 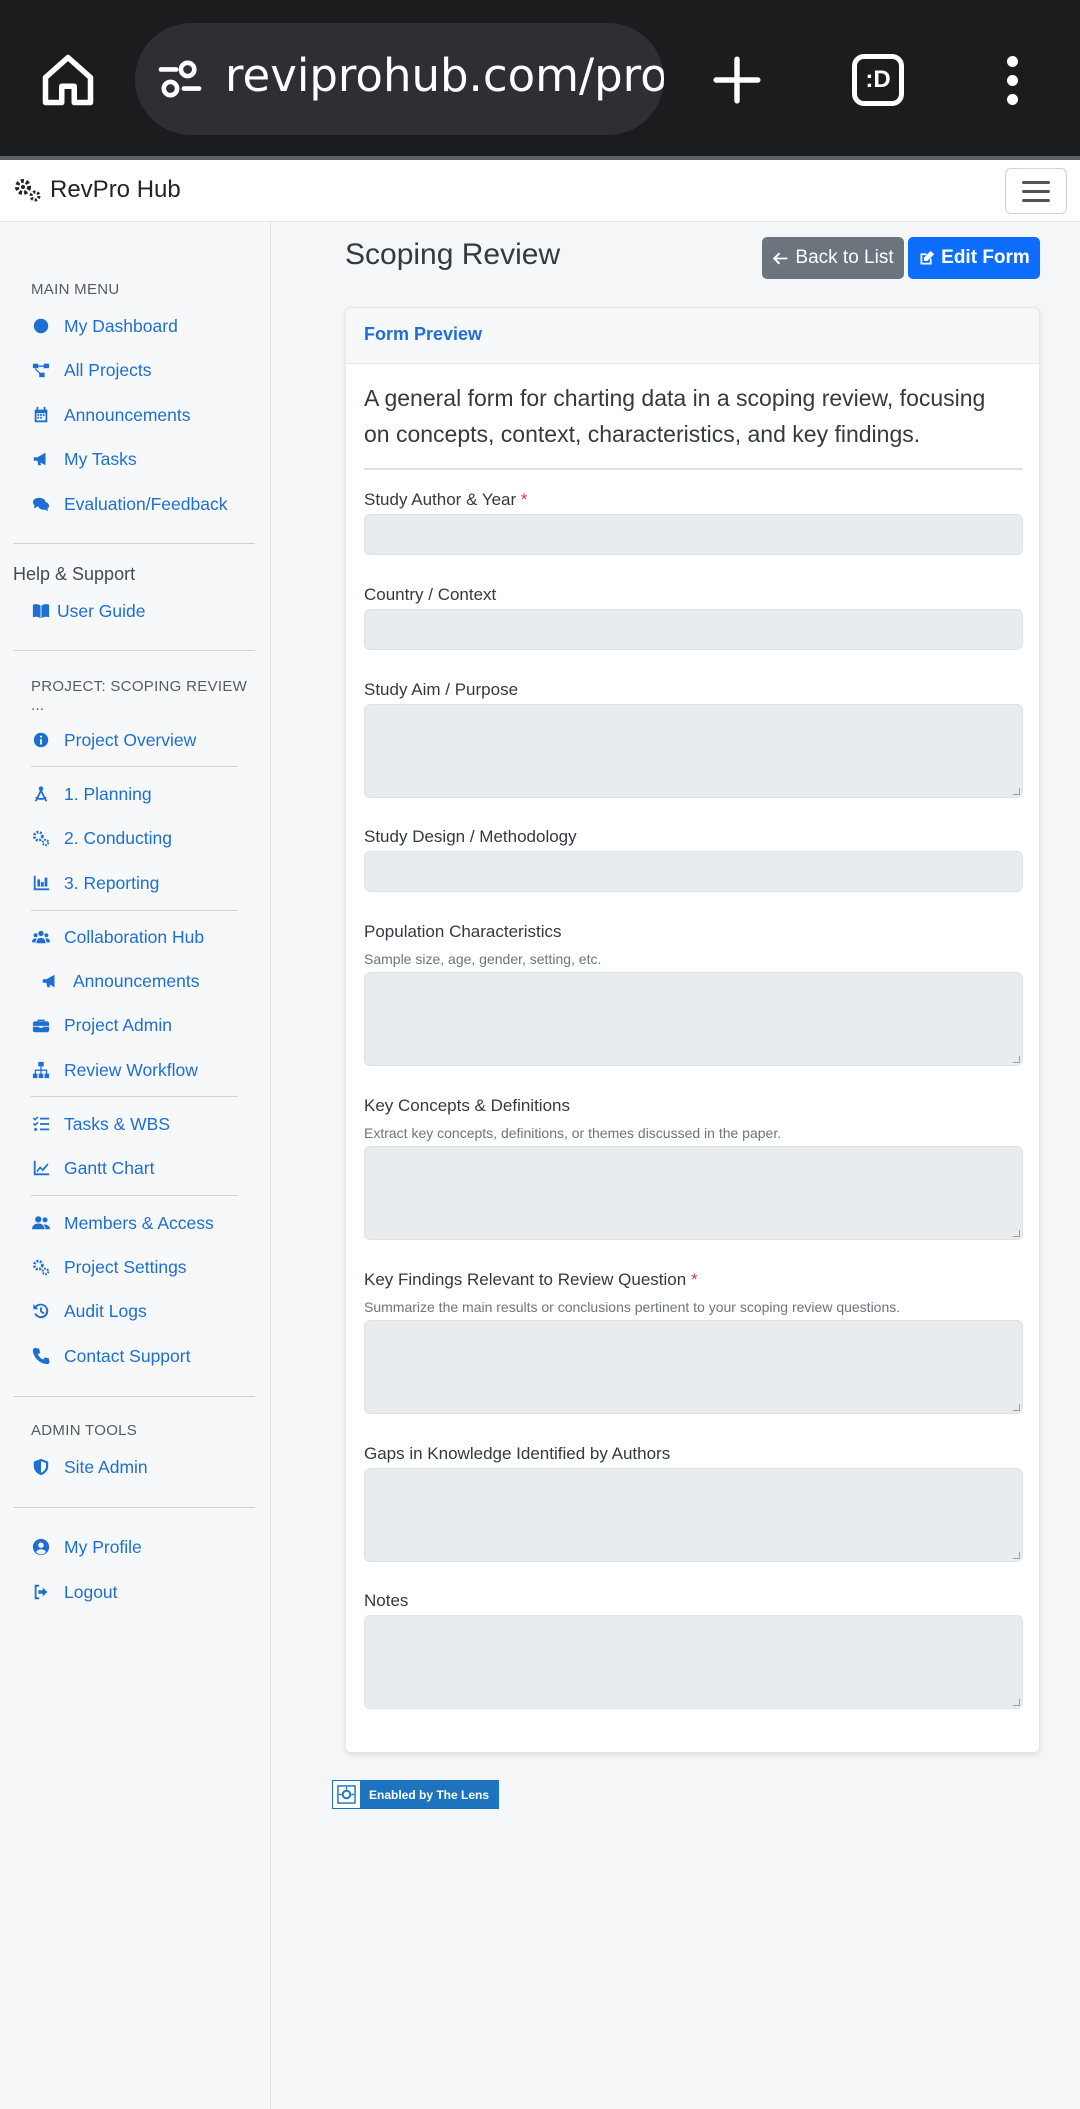 I want to click on field-help-text: Sample size, age, gender, setting, etc., so click(x=483, y=959).